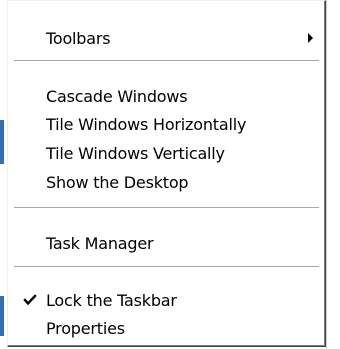  I want to click on menu-item-task-manager: Task Manager, so click(166, 243).